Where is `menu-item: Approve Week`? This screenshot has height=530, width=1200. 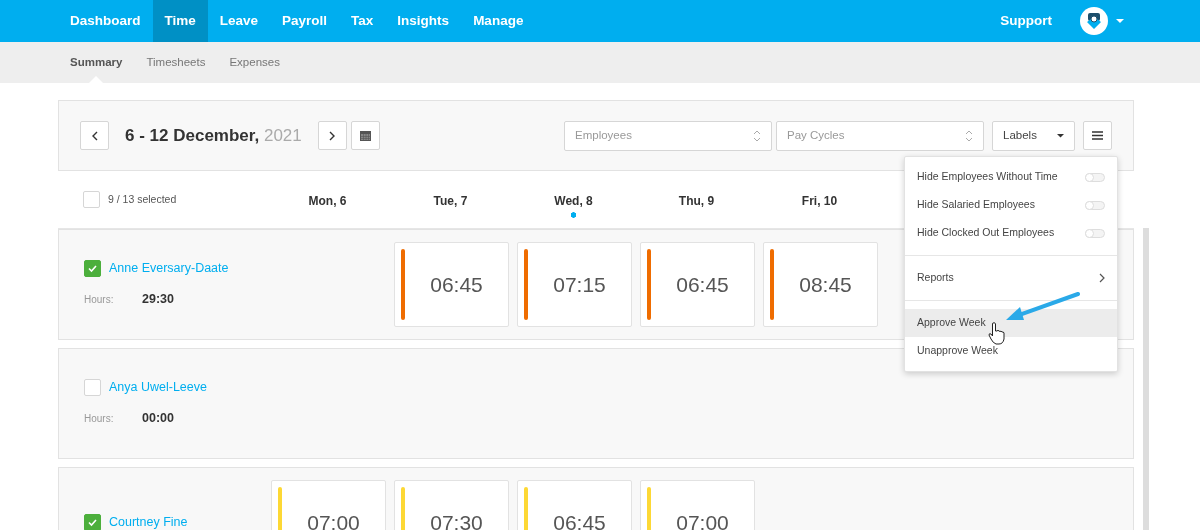 menu-item: Approve Week is located at coordinates (1011, 323).